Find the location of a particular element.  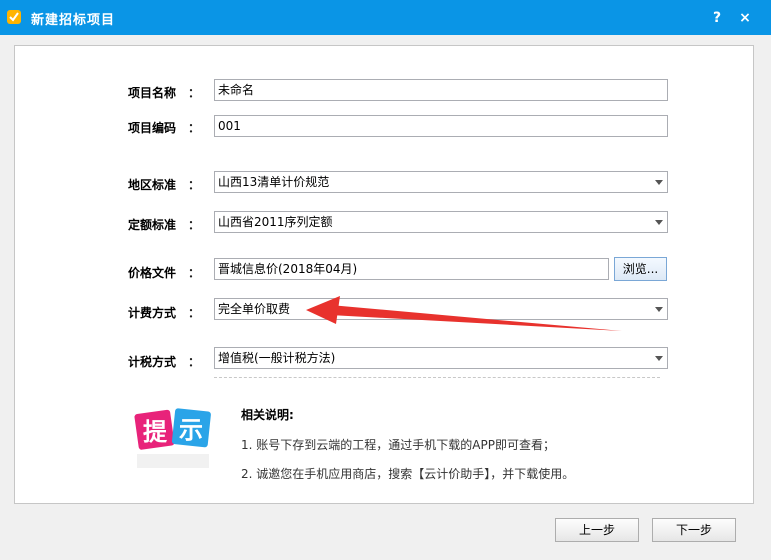

quota-standard-select: 山西省2011序列定额 is located at coordinates (441, 222).